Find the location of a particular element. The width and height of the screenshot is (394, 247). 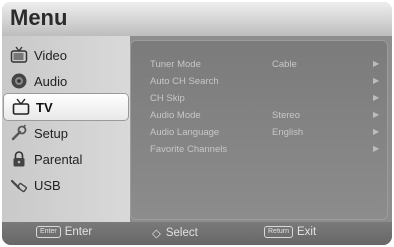

setting-name: Audio Mode is located at coordinates (175, 115).